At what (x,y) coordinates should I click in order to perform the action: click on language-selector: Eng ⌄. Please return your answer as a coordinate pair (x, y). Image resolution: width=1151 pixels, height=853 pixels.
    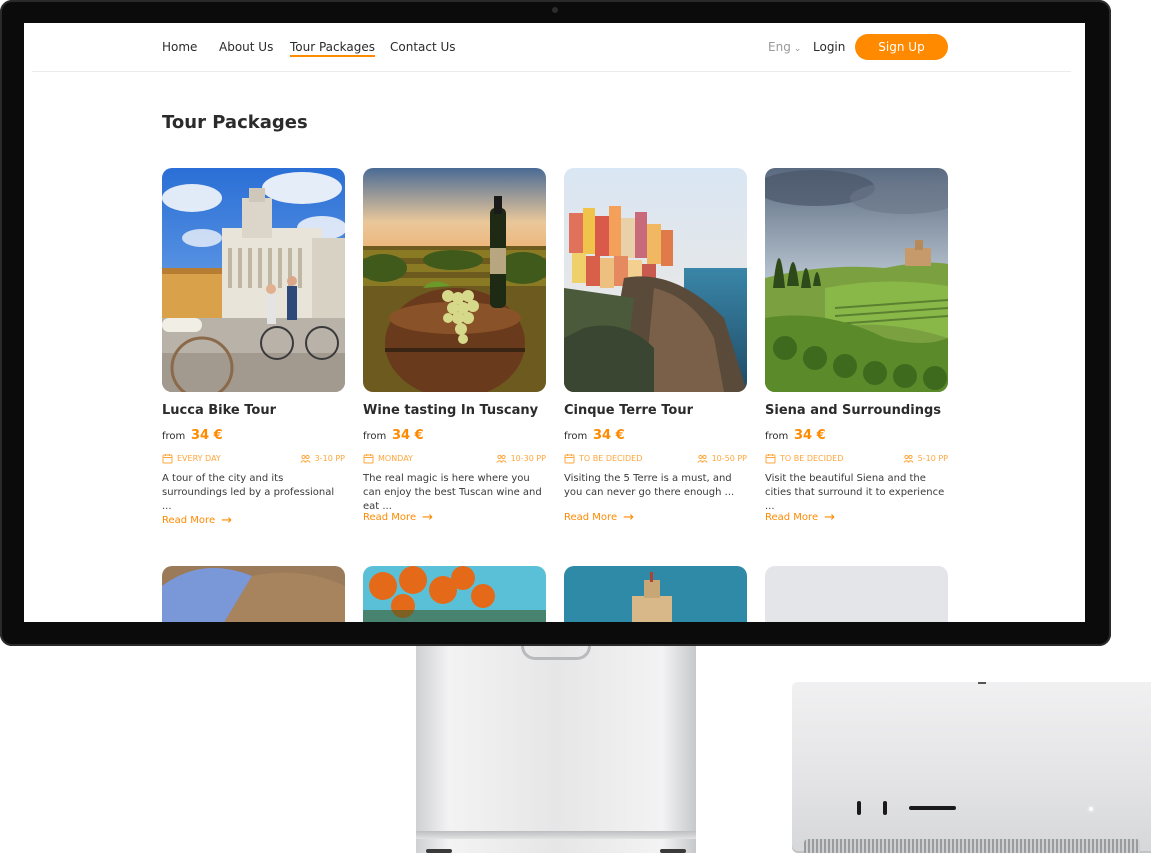
    Looking at the image, I should click on (784, 47).